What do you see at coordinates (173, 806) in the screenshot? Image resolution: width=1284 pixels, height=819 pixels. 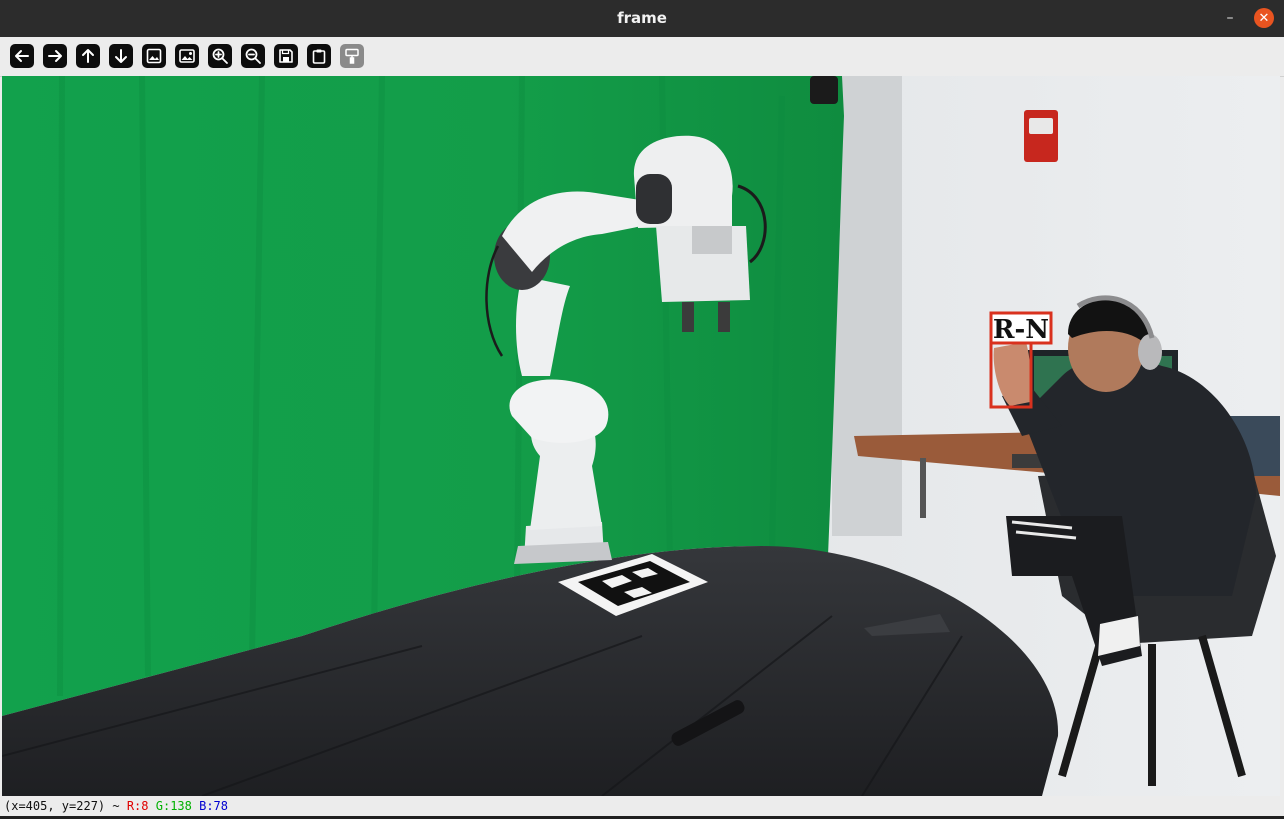 I see `pixel-green-value: G:138` at bounding box center [173, 806].